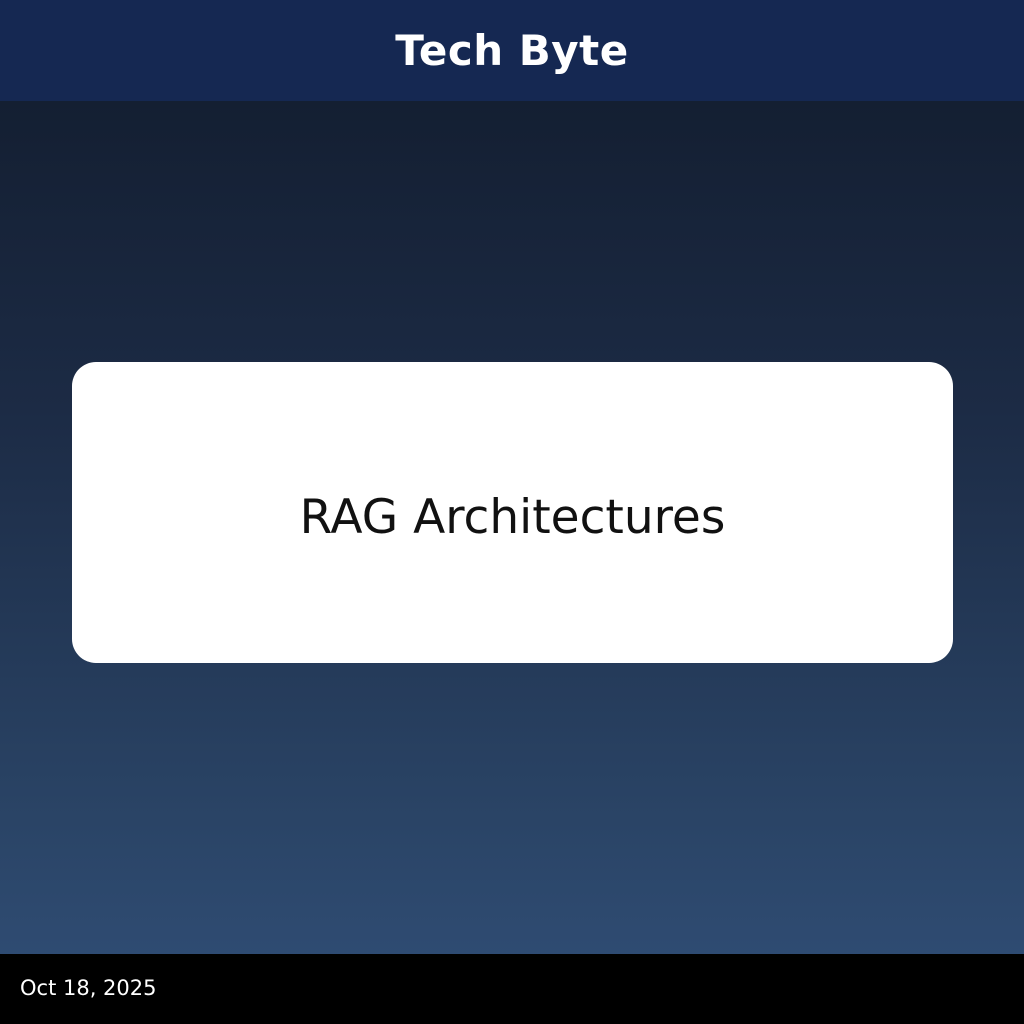  Describe the element at coordinates (88, 987) in the screenshot. I see `publish-date: Oct 18, 2025` at that location.